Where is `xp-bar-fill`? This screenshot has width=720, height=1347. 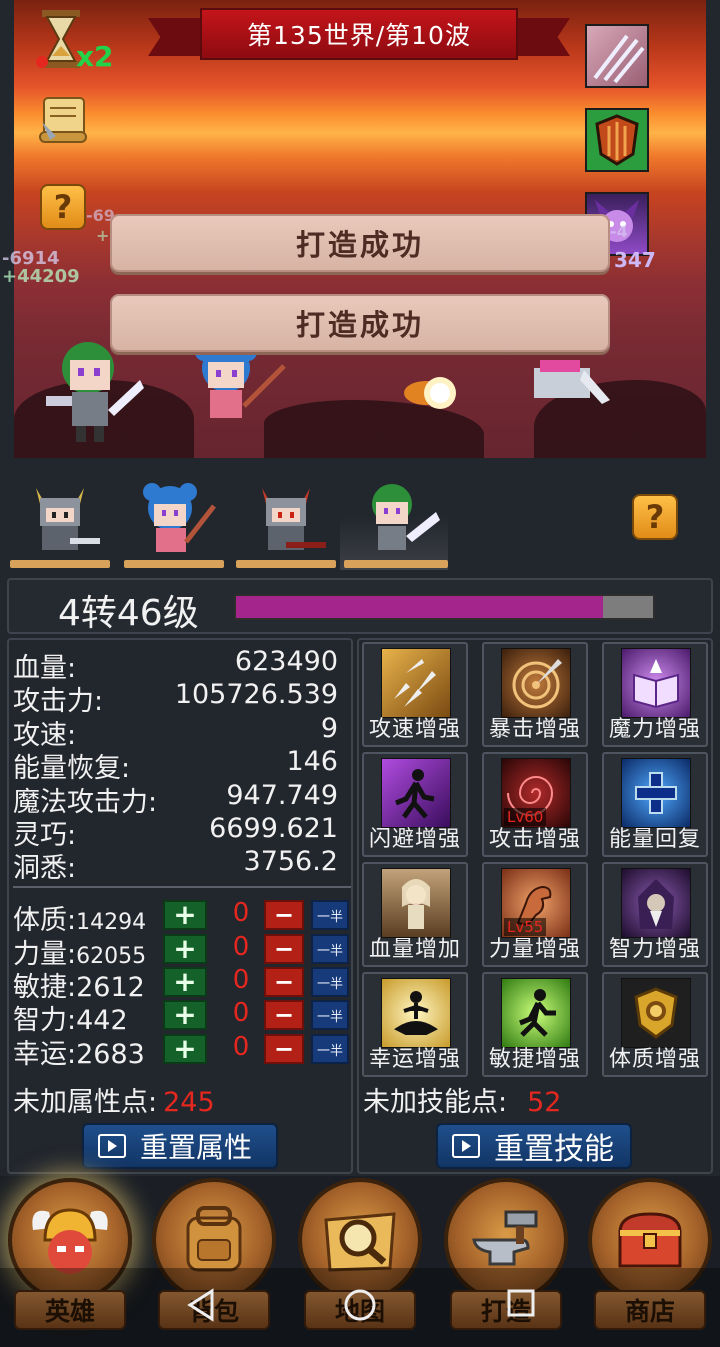
xp-bar-fill is located at coordinates (419, 607).